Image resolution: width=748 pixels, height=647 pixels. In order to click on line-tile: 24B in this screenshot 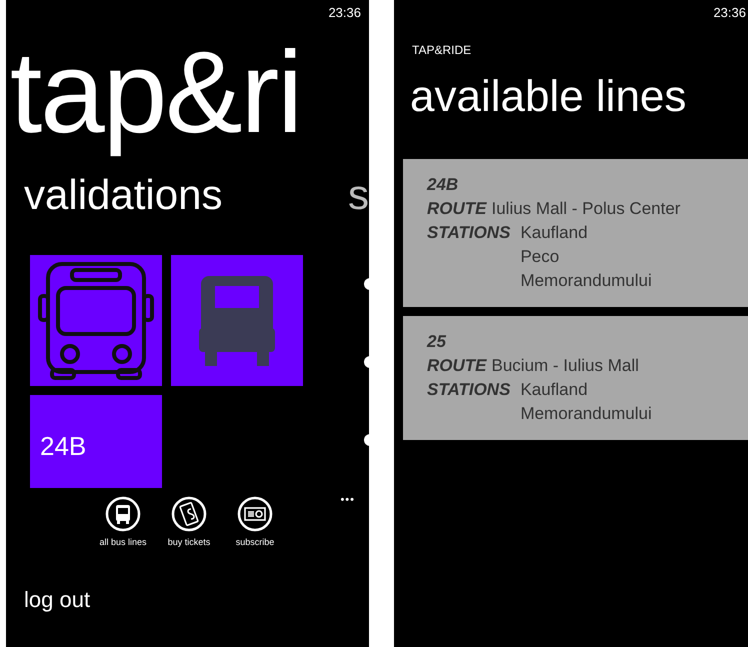, I will do `click(96, 441)`.